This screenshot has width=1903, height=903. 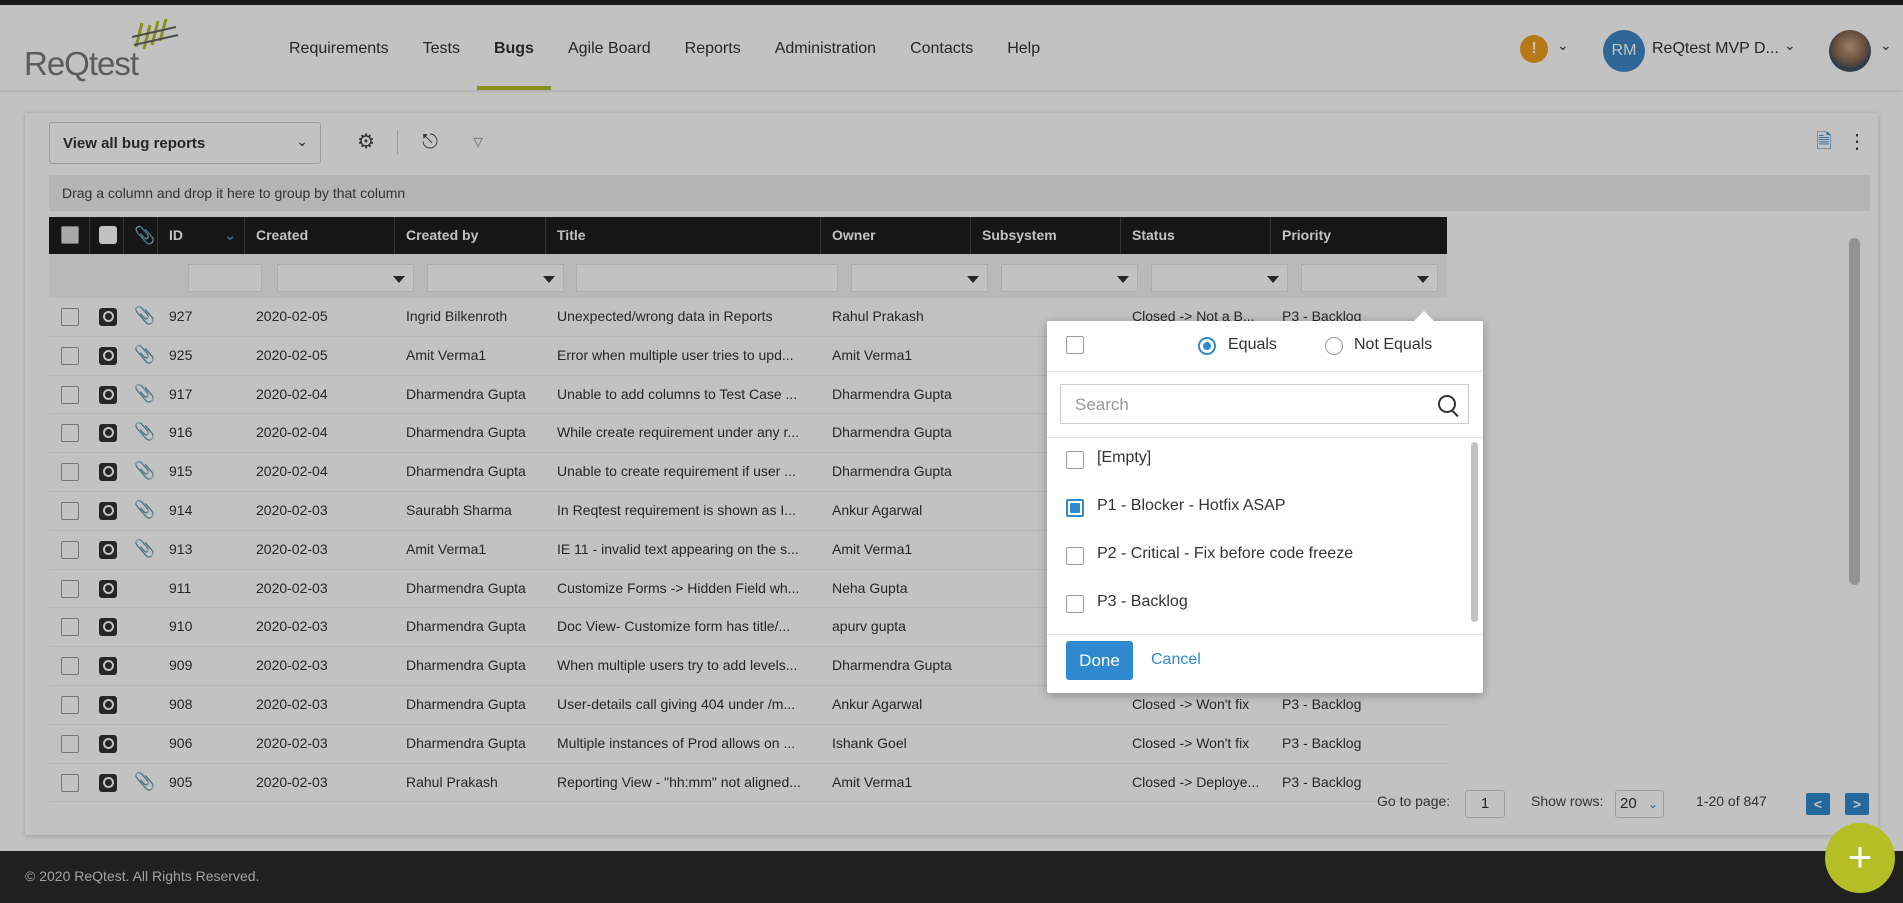 What do you see at coordinates (1207, 346) in the screenshot?
I see `equals-radio` at bounding box center [1207, 346].